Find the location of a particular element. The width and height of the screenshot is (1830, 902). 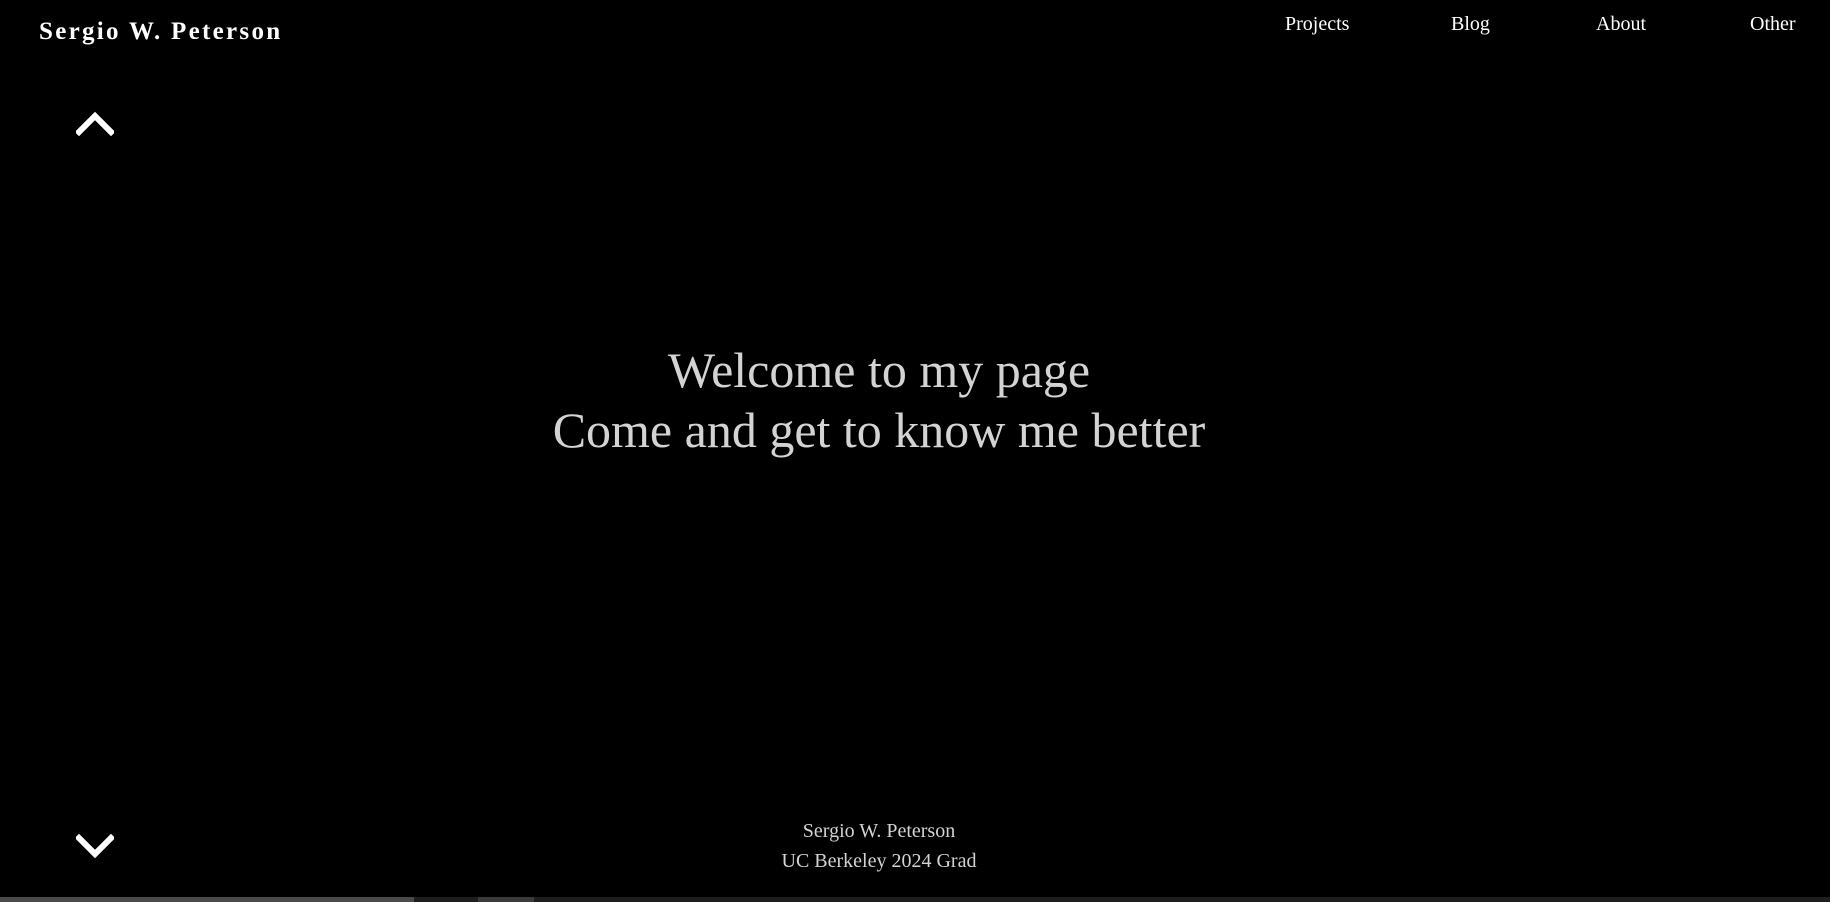

hero-line-welcome: Welcome to my page is located at coordinates (879, 370).